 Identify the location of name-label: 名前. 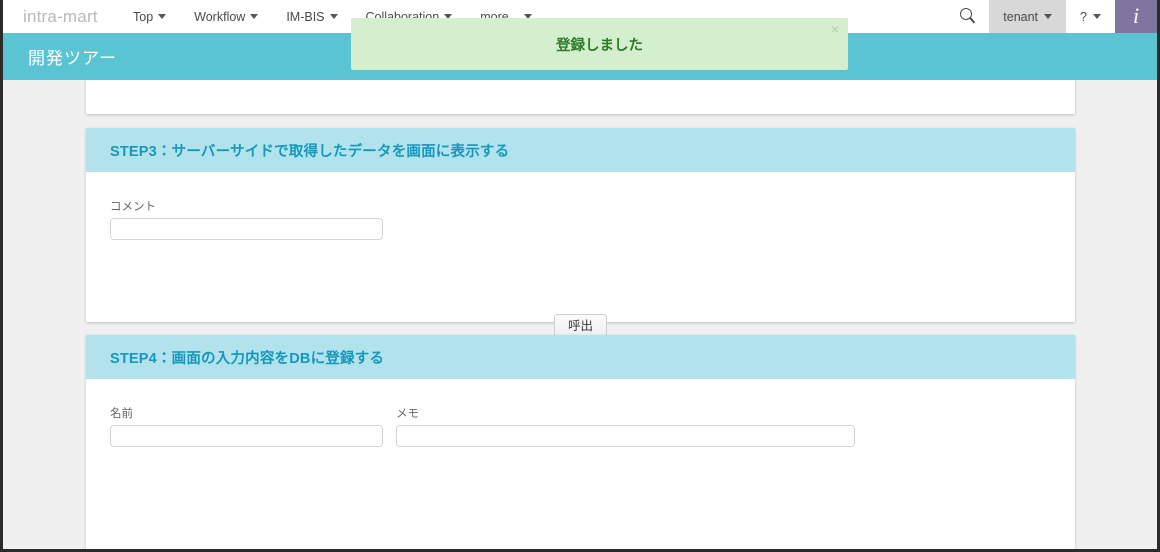
(121, 414).